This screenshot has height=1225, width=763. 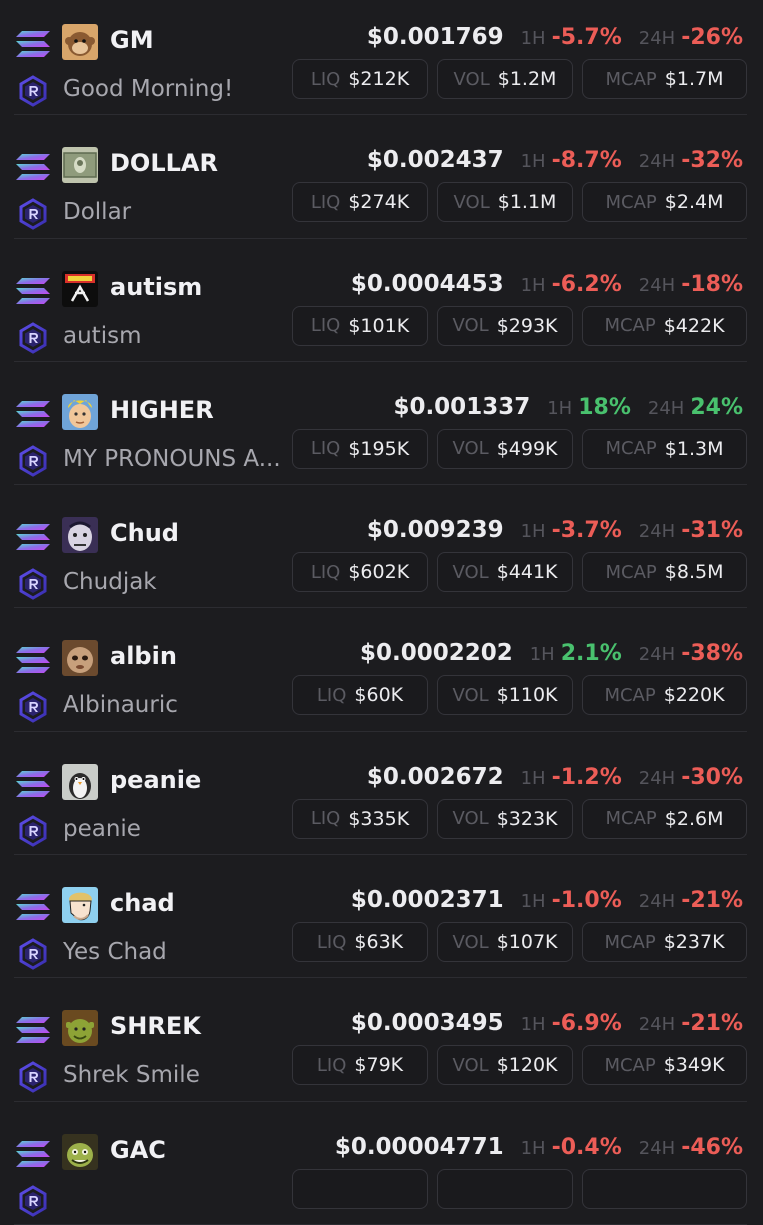 What do you see at coordinates (716, 407) in the screenshot?
I see `h24-change: 24%` at bounding box center [716, 407].